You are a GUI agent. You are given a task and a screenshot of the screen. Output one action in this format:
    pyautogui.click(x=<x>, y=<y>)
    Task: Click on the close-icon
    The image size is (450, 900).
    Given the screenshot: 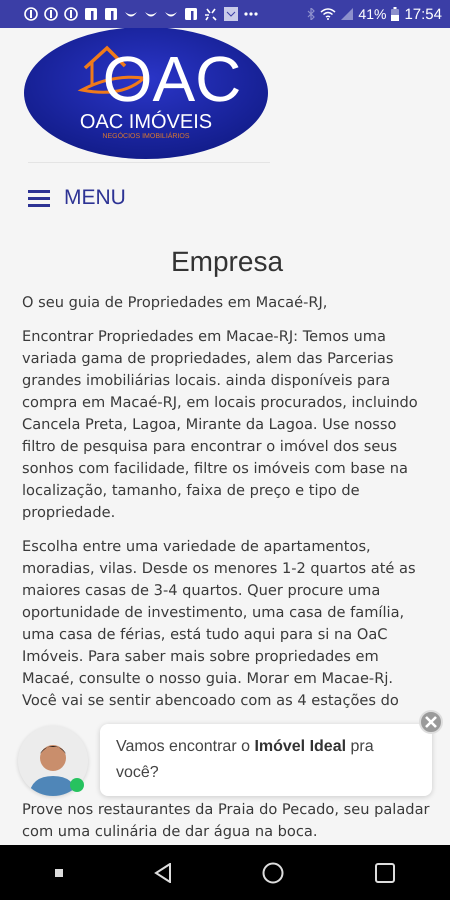 What is the action you would take?
    pyautogui.click(x=431, y=722)
    